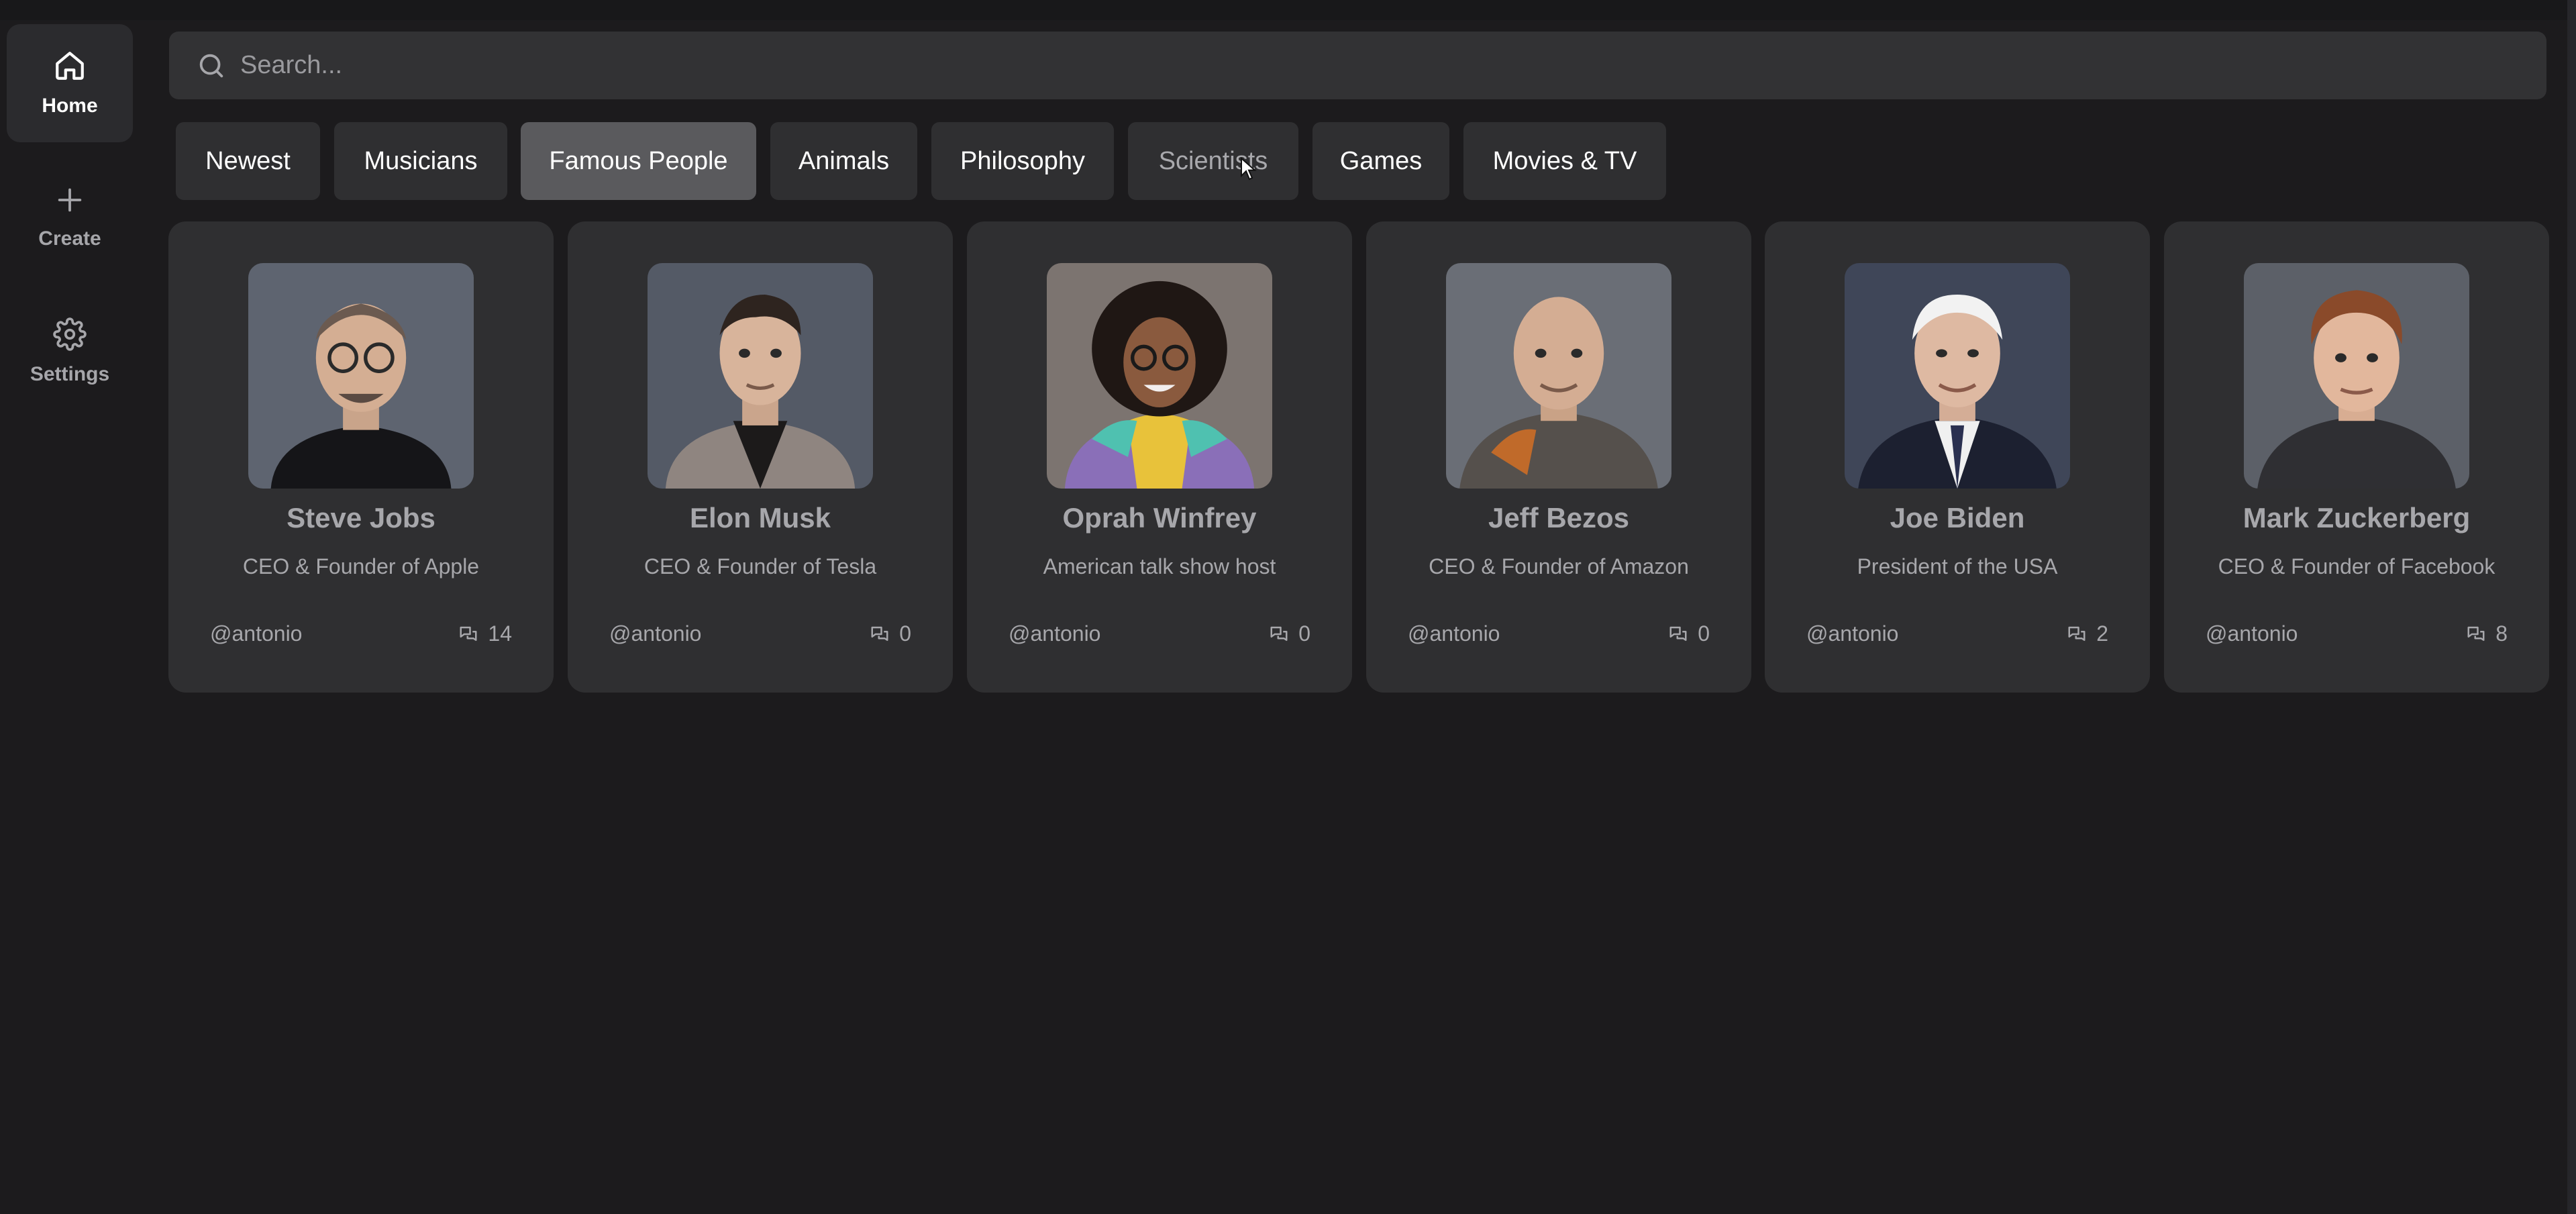  Describe the element at coordinates (1248, 170) in the screenshot. I see `mouse-pointer-icon` at that location.